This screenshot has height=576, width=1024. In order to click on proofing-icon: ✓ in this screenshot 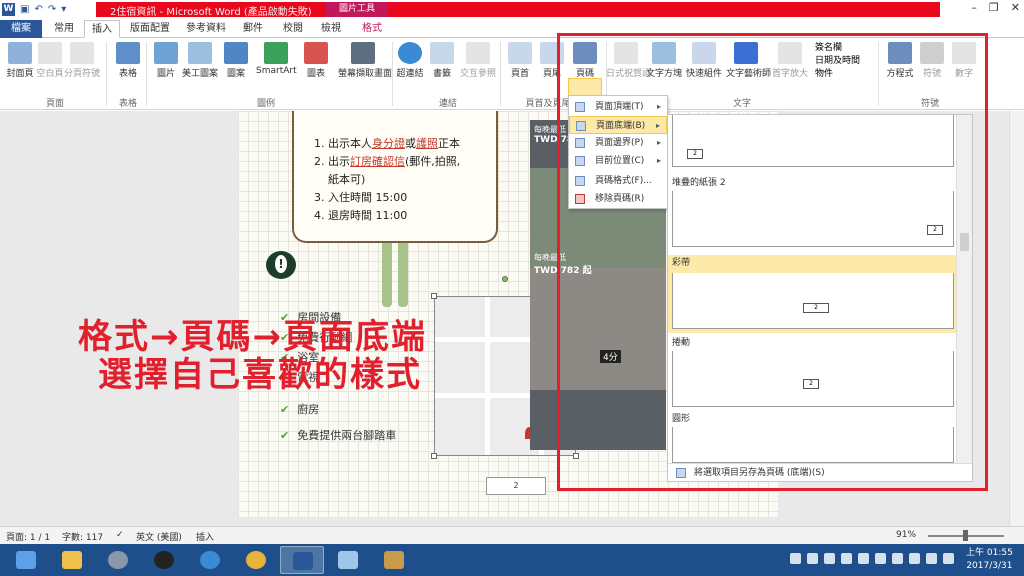, I will do `click(120, 535)`.